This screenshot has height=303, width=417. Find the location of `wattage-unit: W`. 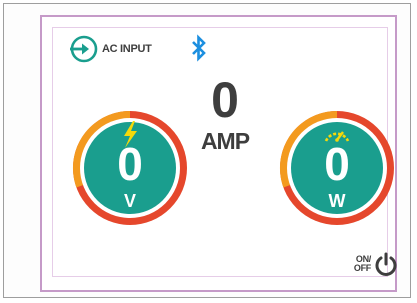

wattage-unit: W is located at coordinates (337, 201).